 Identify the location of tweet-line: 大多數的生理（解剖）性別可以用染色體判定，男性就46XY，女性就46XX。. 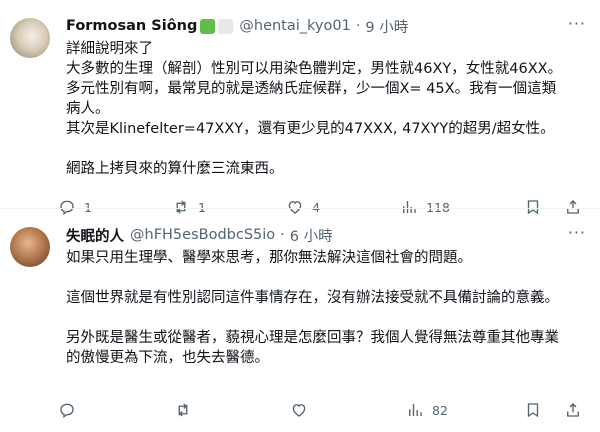
(314, 69).